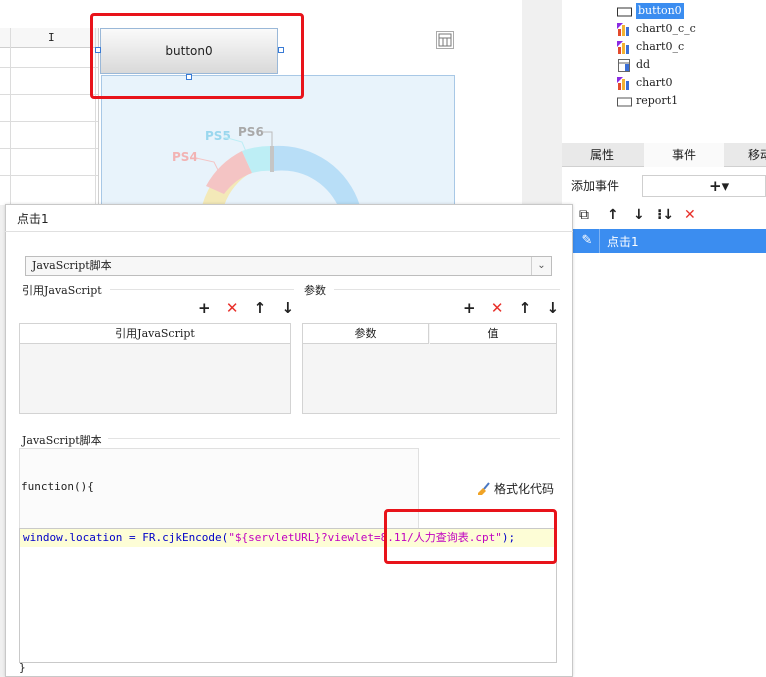 The image size is (766, 677). Describe the element at coordinates (624, 11) in the screenshot. I see `button-icon` at that location.